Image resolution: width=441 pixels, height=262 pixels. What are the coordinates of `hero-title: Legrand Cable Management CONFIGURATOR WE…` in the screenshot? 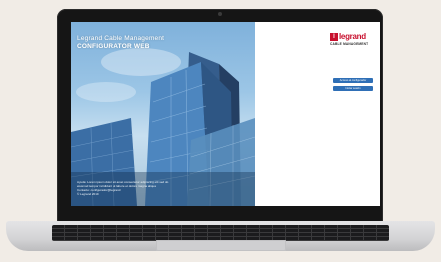 It's located at (152, 42).